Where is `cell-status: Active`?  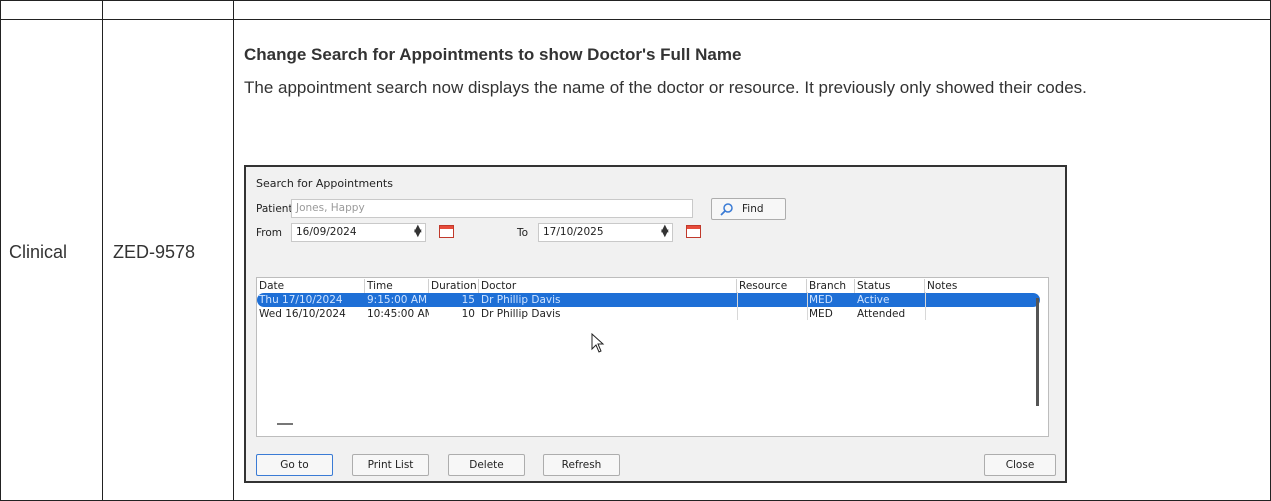
cell-status: Active is located at coordinates (873, 300).